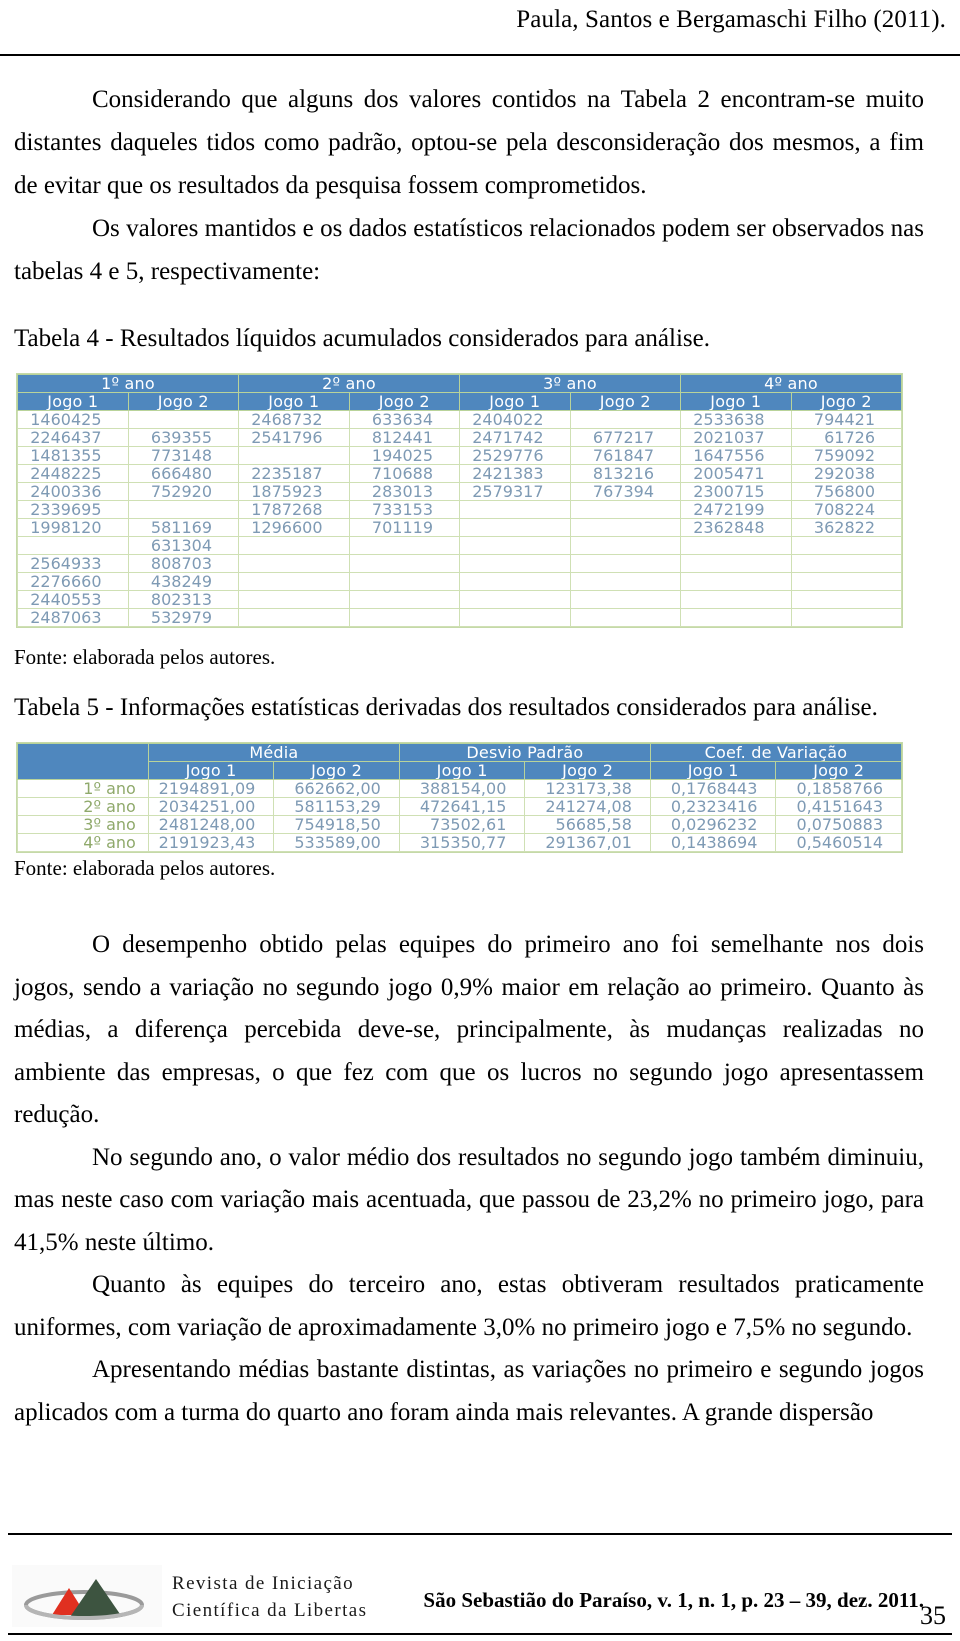 The width and height of the screenshot is (960, 1641). I want to click on table4-cell: 710688, so click(404, 473).